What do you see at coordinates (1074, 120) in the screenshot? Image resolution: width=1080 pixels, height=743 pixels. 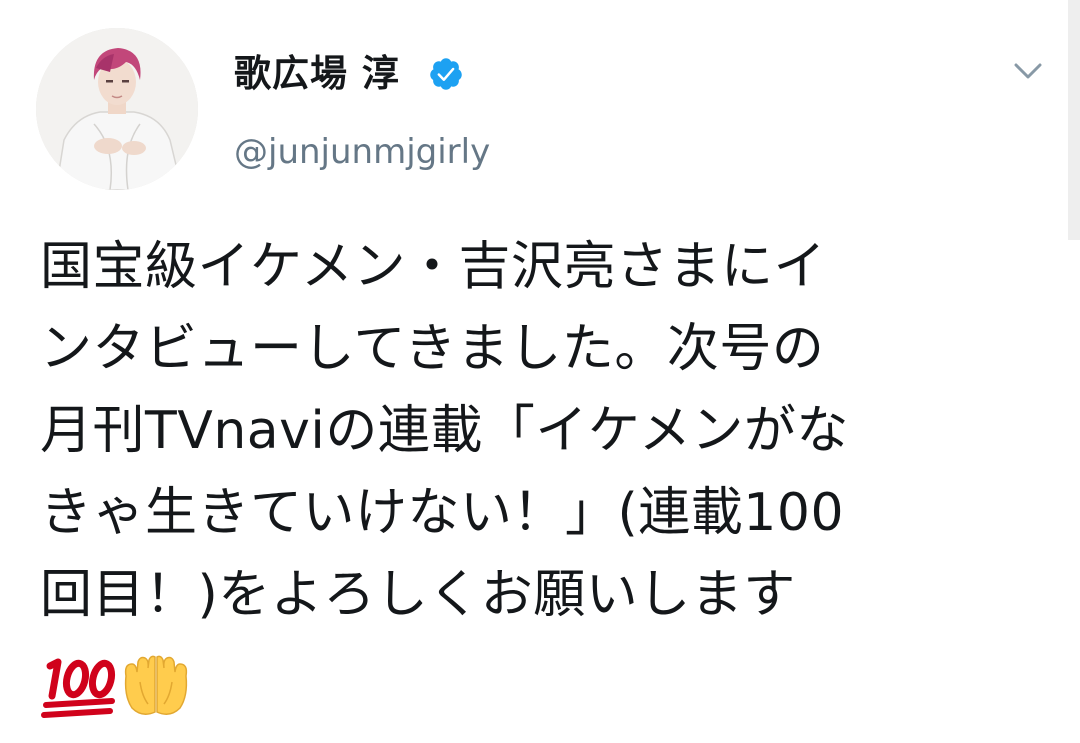 I see `scrollbar` at bounding box center [1074, 120].